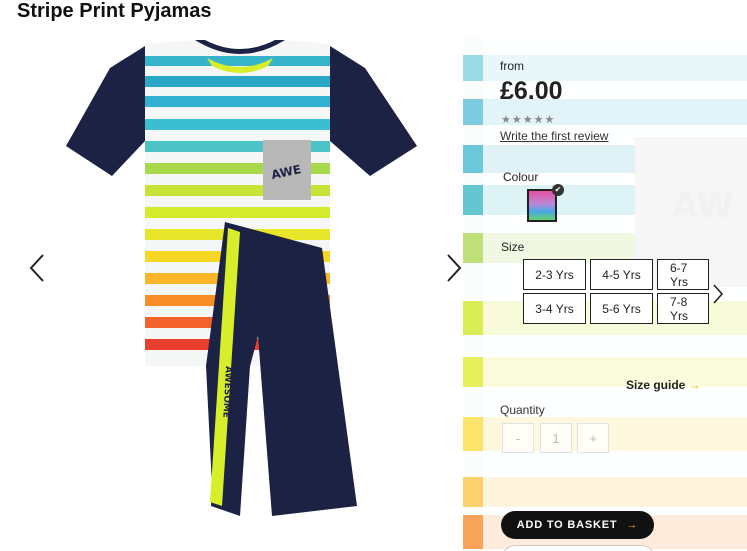 The image size is (747, 551). What do you see at coordinates (578, 548) in the screenshot?
I see `secondary-button` at bounding box center [578, 548].